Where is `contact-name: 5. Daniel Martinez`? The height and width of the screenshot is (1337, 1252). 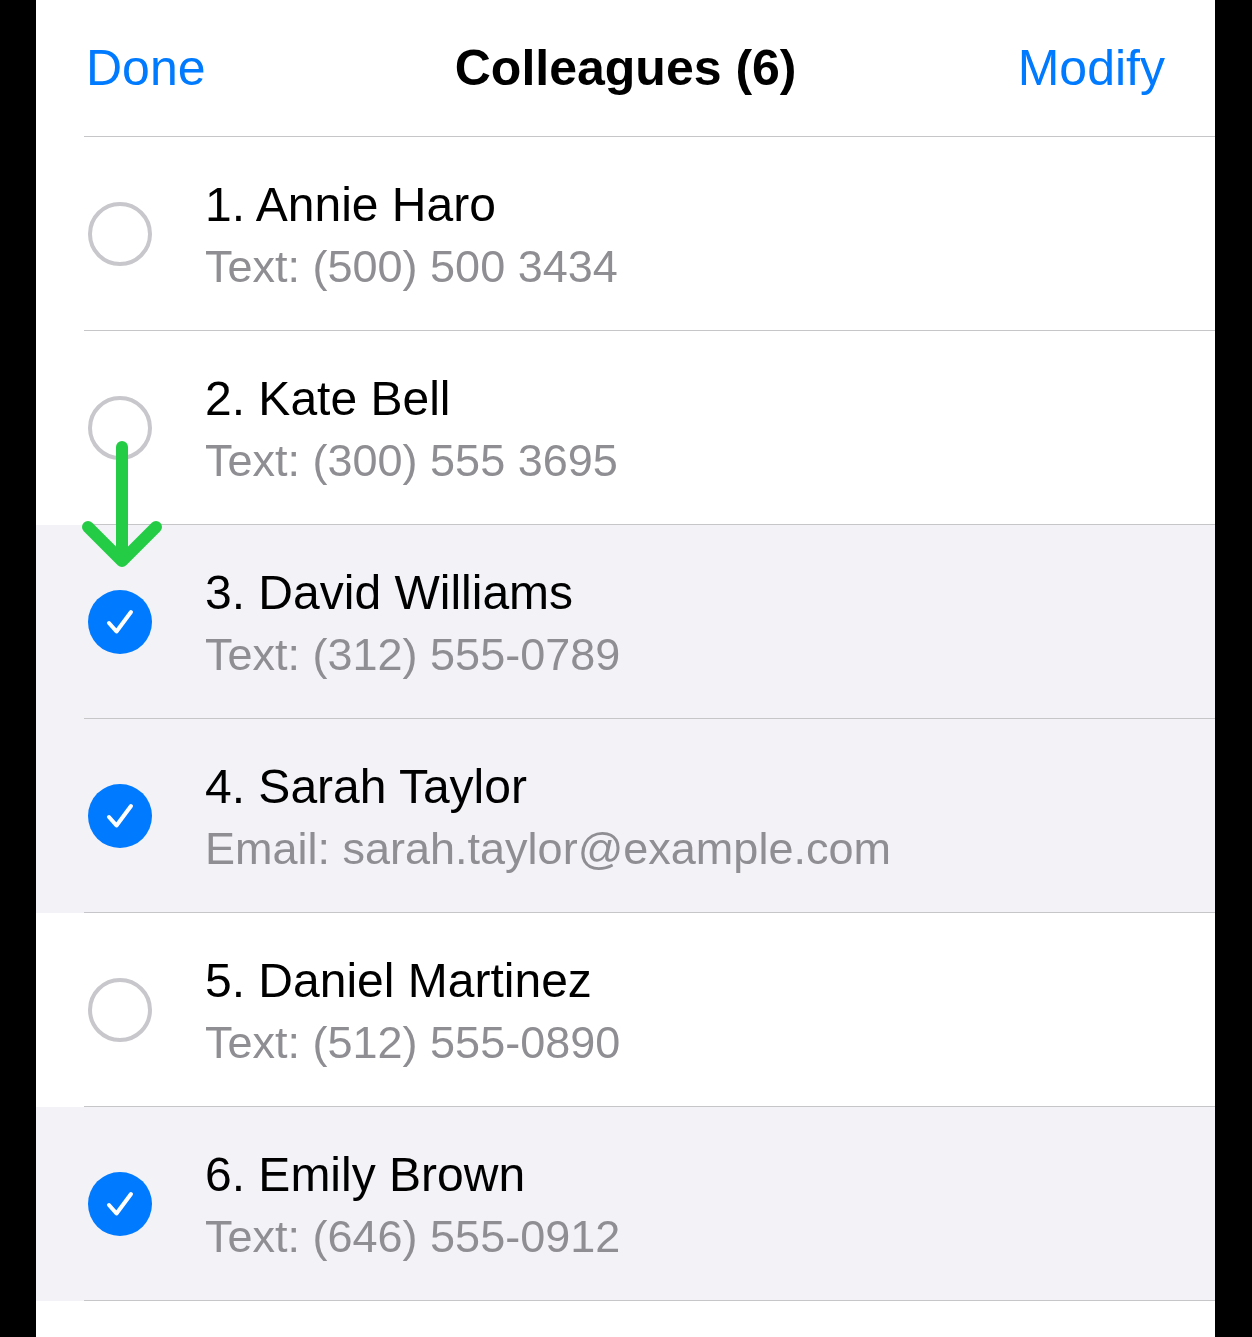
contact-name: 5. Daniel Martinez is located at coordinates (399, 981).